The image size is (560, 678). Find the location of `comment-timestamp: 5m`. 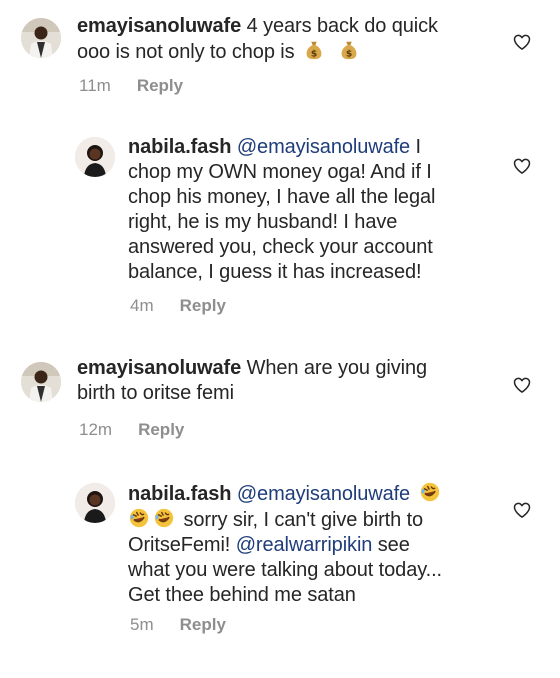

comment-timestamp: 5m is located at coordinates (142, 624).